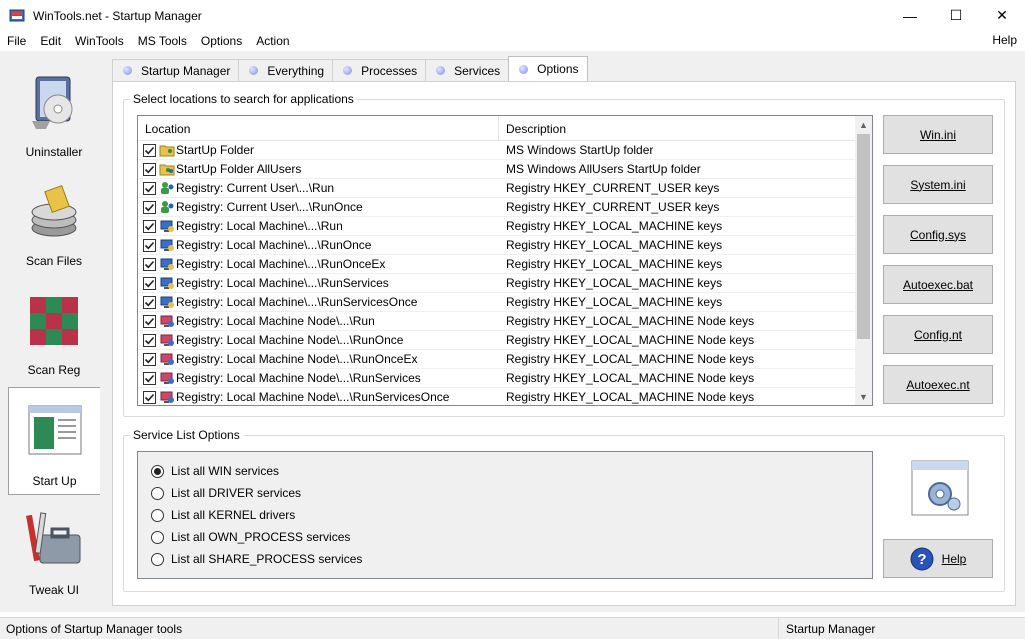 The width and height of the screenshot is (1025, 639). I want to click on menu-file: File, so click(16, 41).